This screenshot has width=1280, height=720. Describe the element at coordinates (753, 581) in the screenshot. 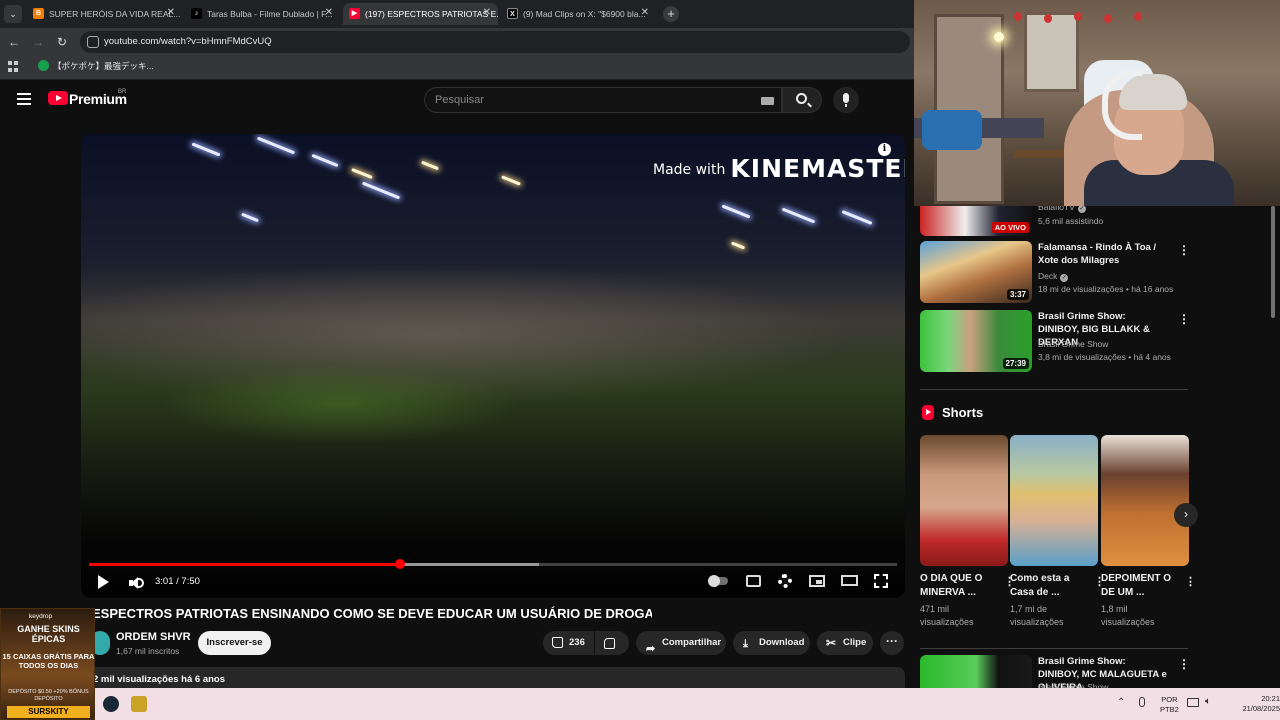

I see `subtitles-icon` at that location.